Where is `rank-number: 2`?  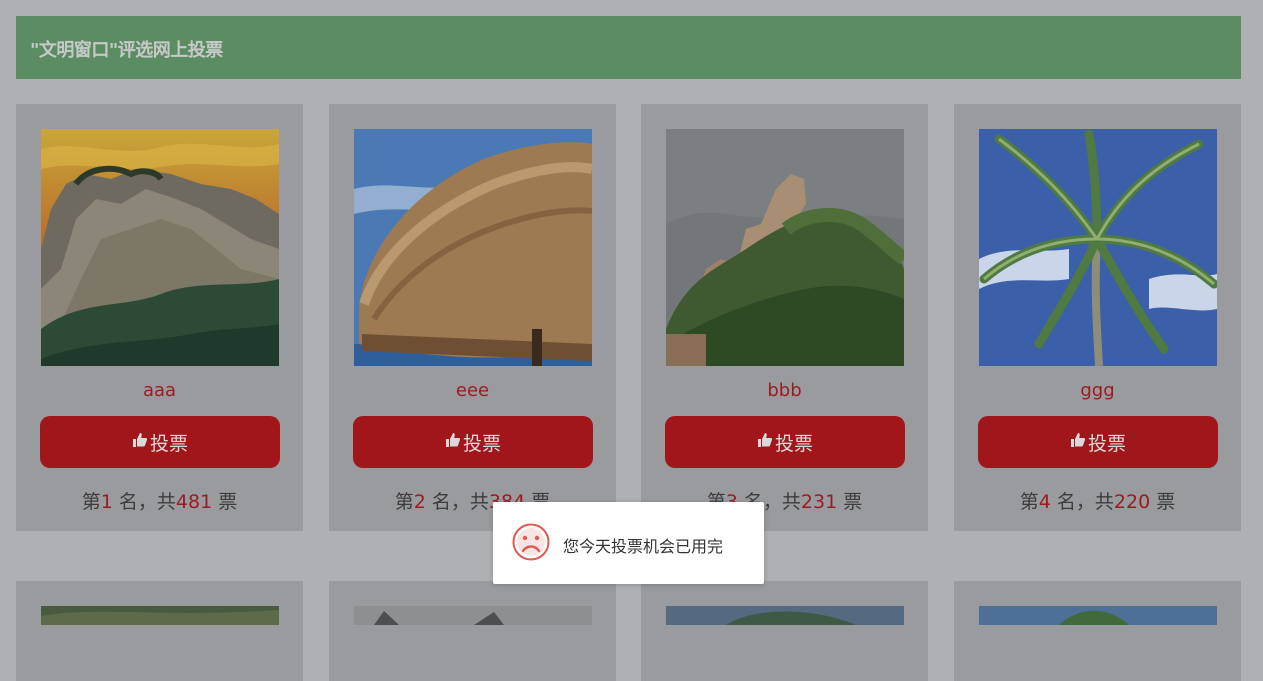 rank-number: 2 is located at coordinates (419, 502).